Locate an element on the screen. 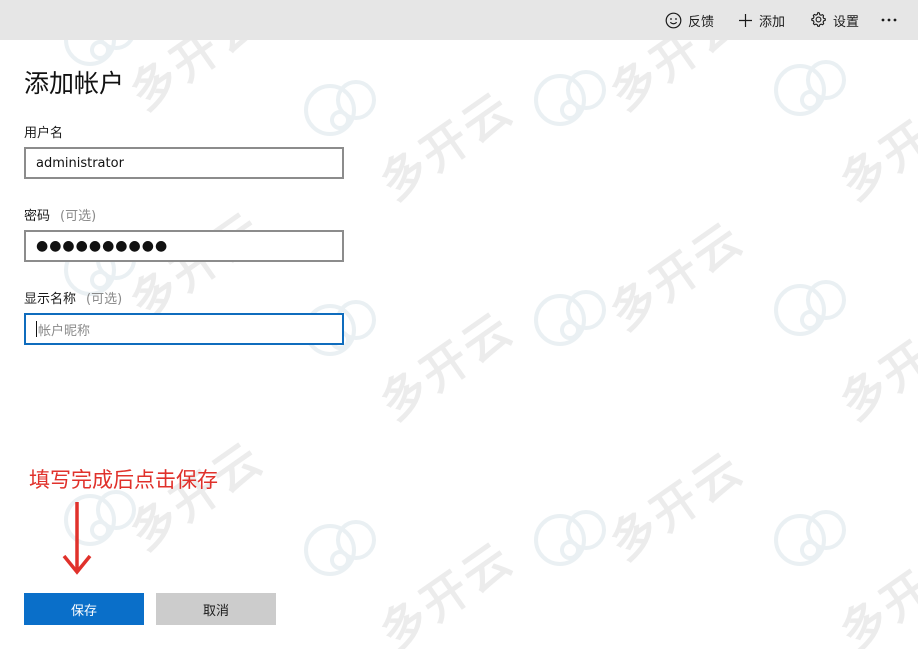 The height and width of the screenshot is (649, 918). ellipsis-icon is located at coordinates (889, 20).